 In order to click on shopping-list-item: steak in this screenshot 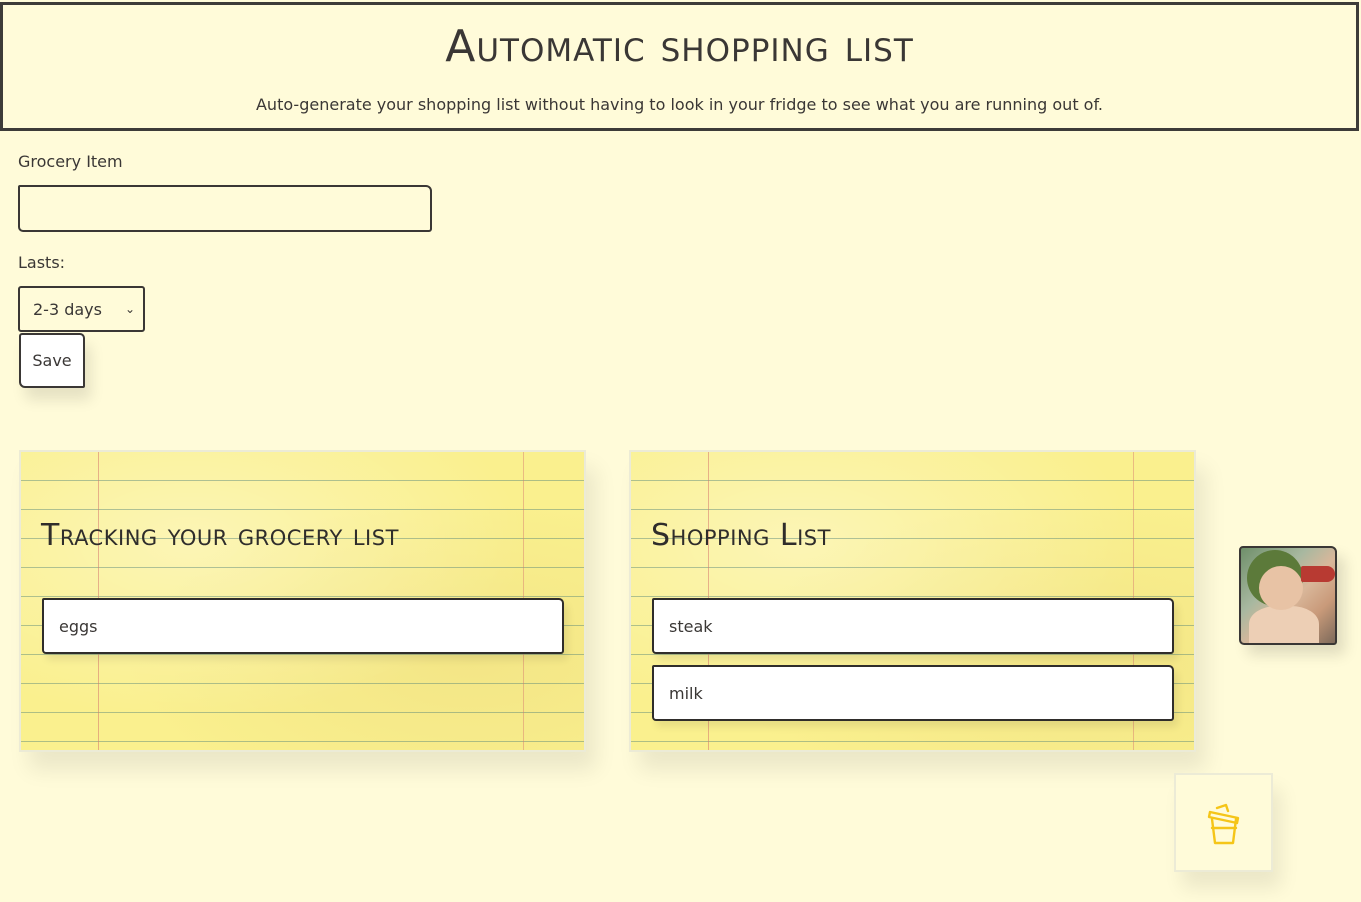, I will do `click(913, 626)`.